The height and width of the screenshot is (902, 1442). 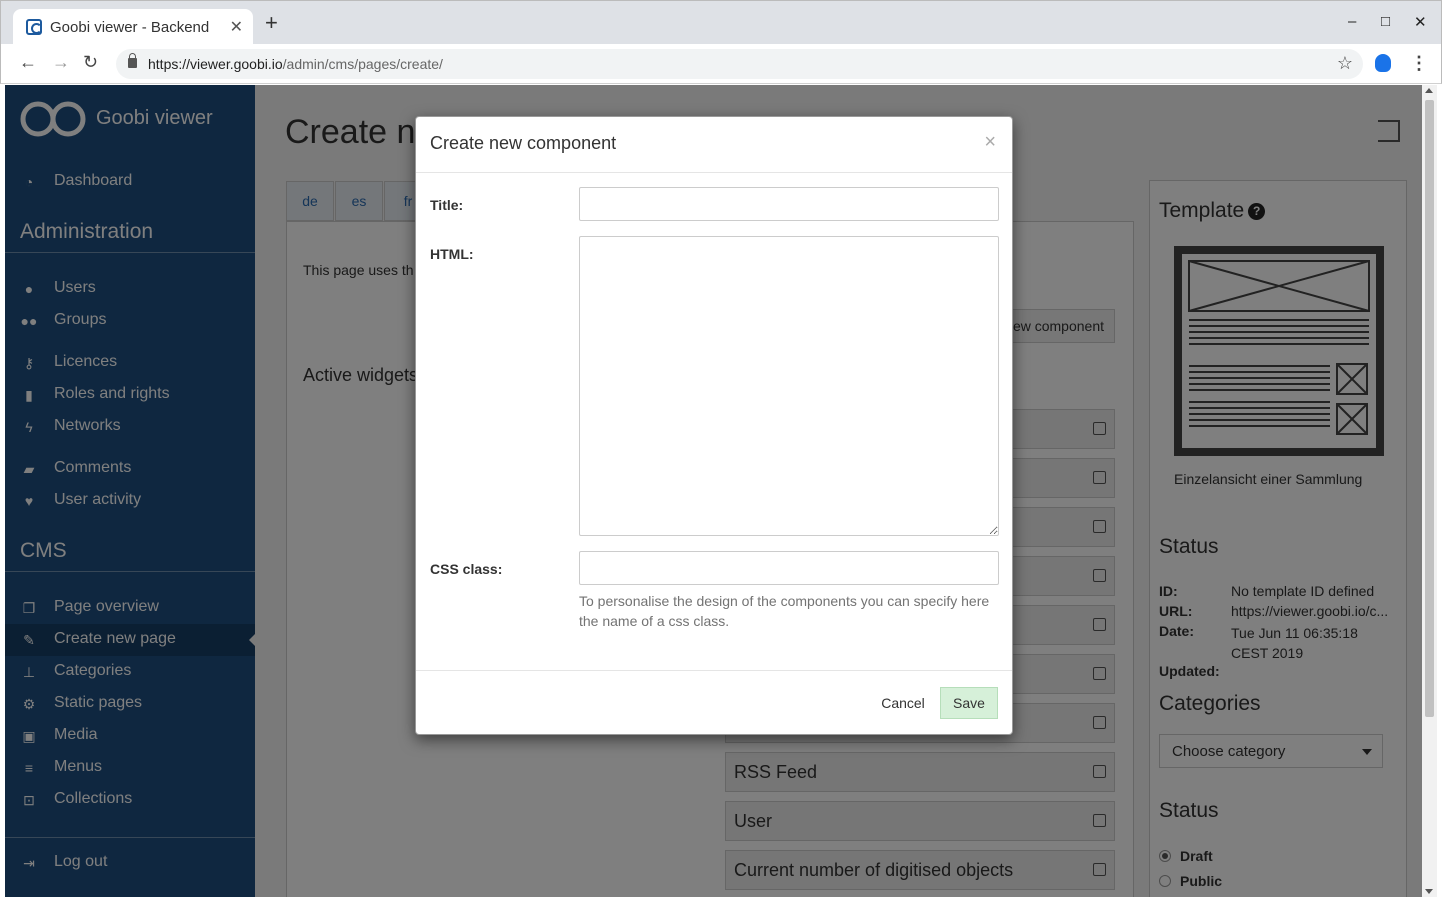 I want to click on tab-title: Goobi viewer - Backend, so click(x=130, y=27).